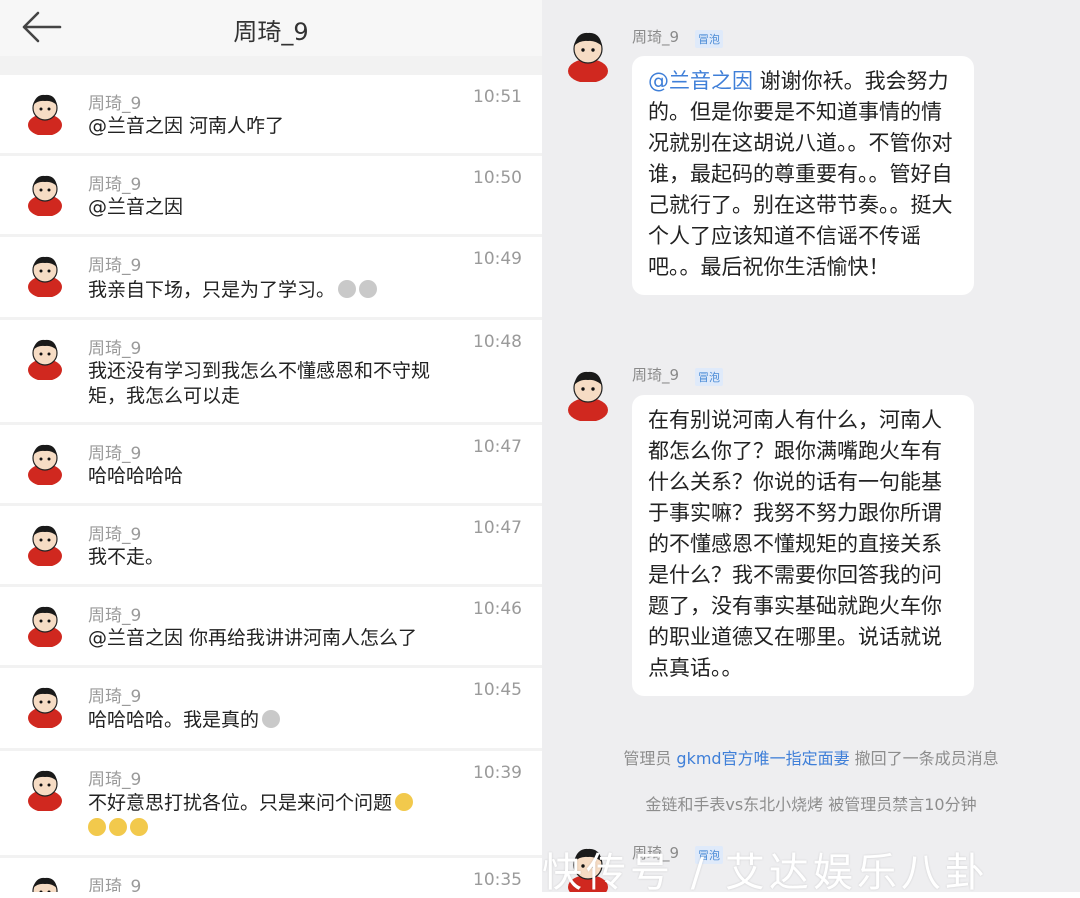 The width and height of the screenshot is (1080, 898). Describe the element at coordinates (271, 545) in the screenshot. I see `list-item: 周琦_9 10:47 我不走。` at that location.